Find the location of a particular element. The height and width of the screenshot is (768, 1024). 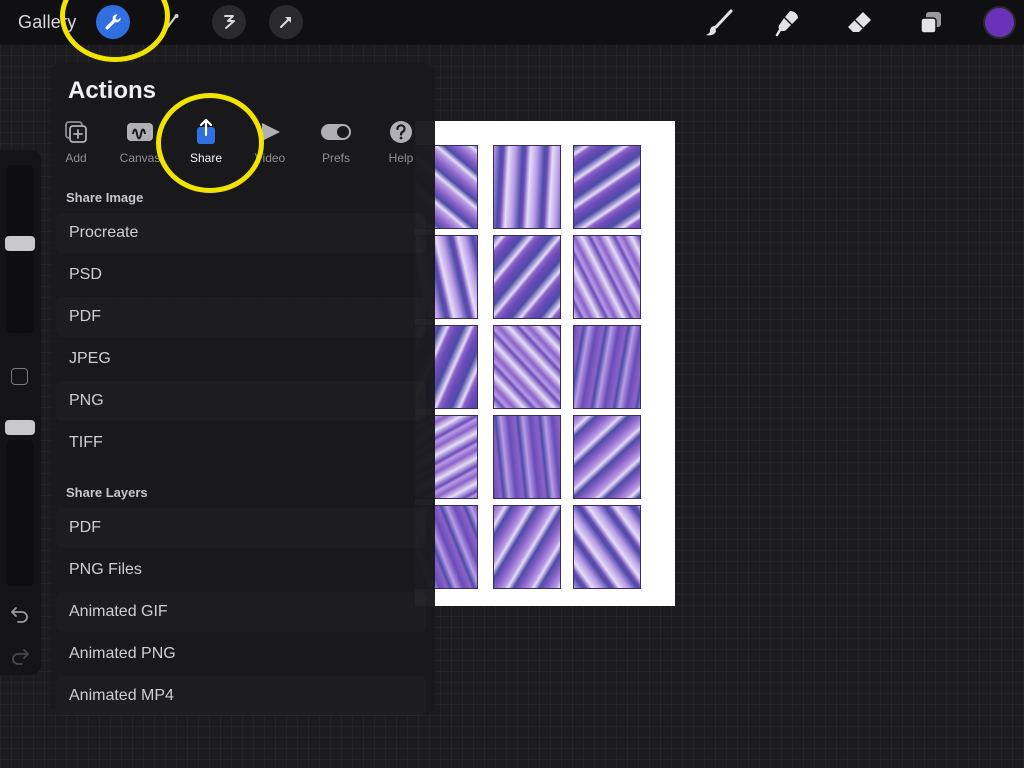

layers-icon is located at coordinates (930, 23).